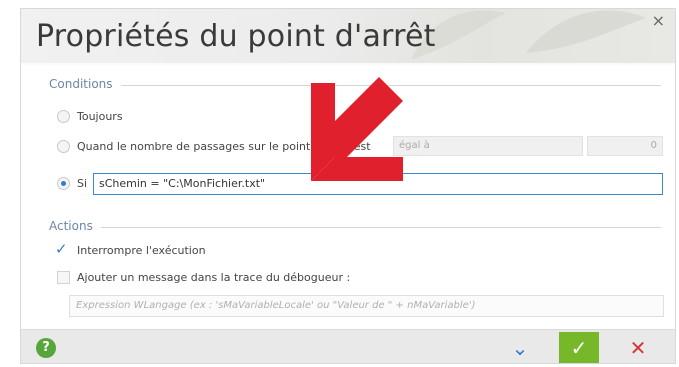  Describe the element at coordinates (625, 146) in the screenshot. I see `pass-count-input: 0` at that location.